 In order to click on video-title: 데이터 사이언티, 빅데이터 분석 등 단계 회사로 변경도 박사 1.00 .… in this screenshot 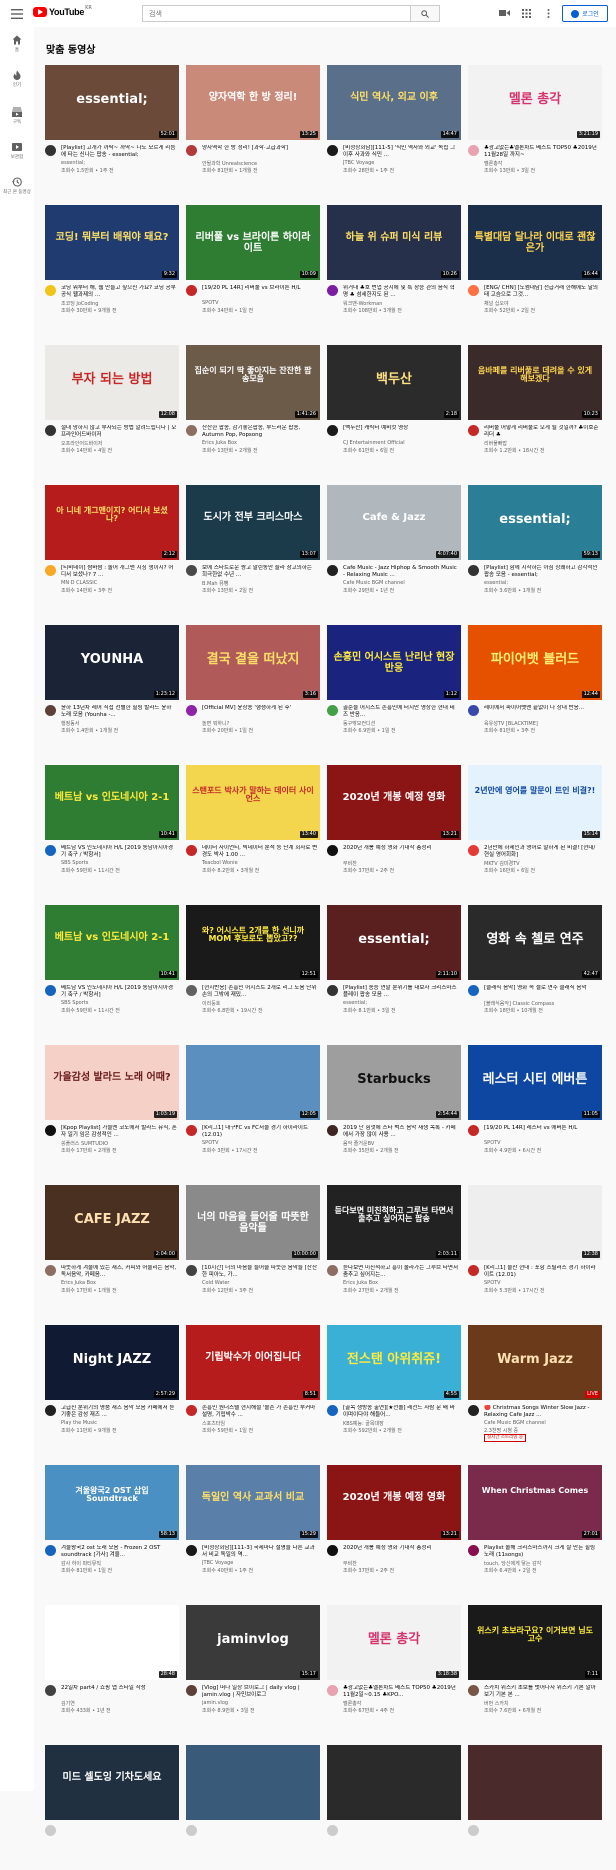, I will do `click(260, 852)`.